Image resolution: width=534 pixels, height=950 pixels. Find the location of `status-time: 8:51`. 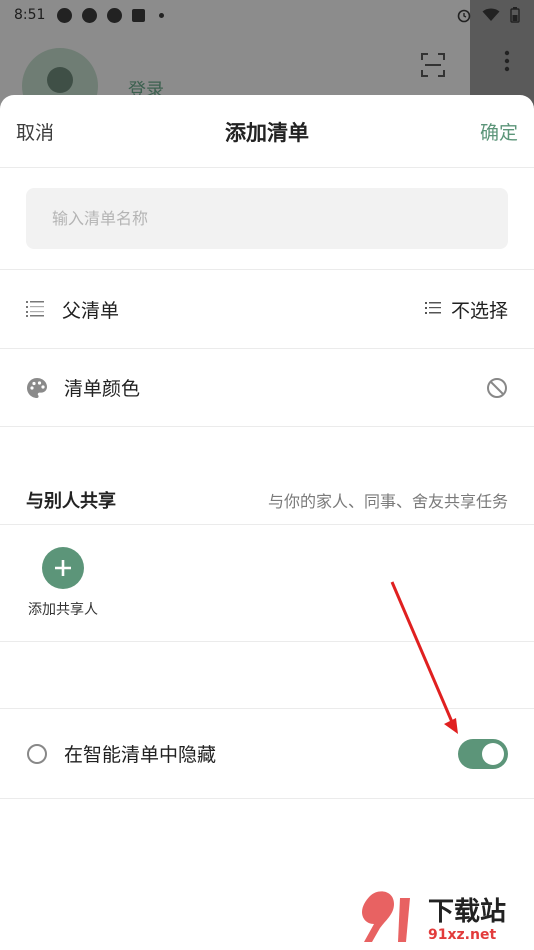

status-time: 8:51 is located at coordinates (30, 15).